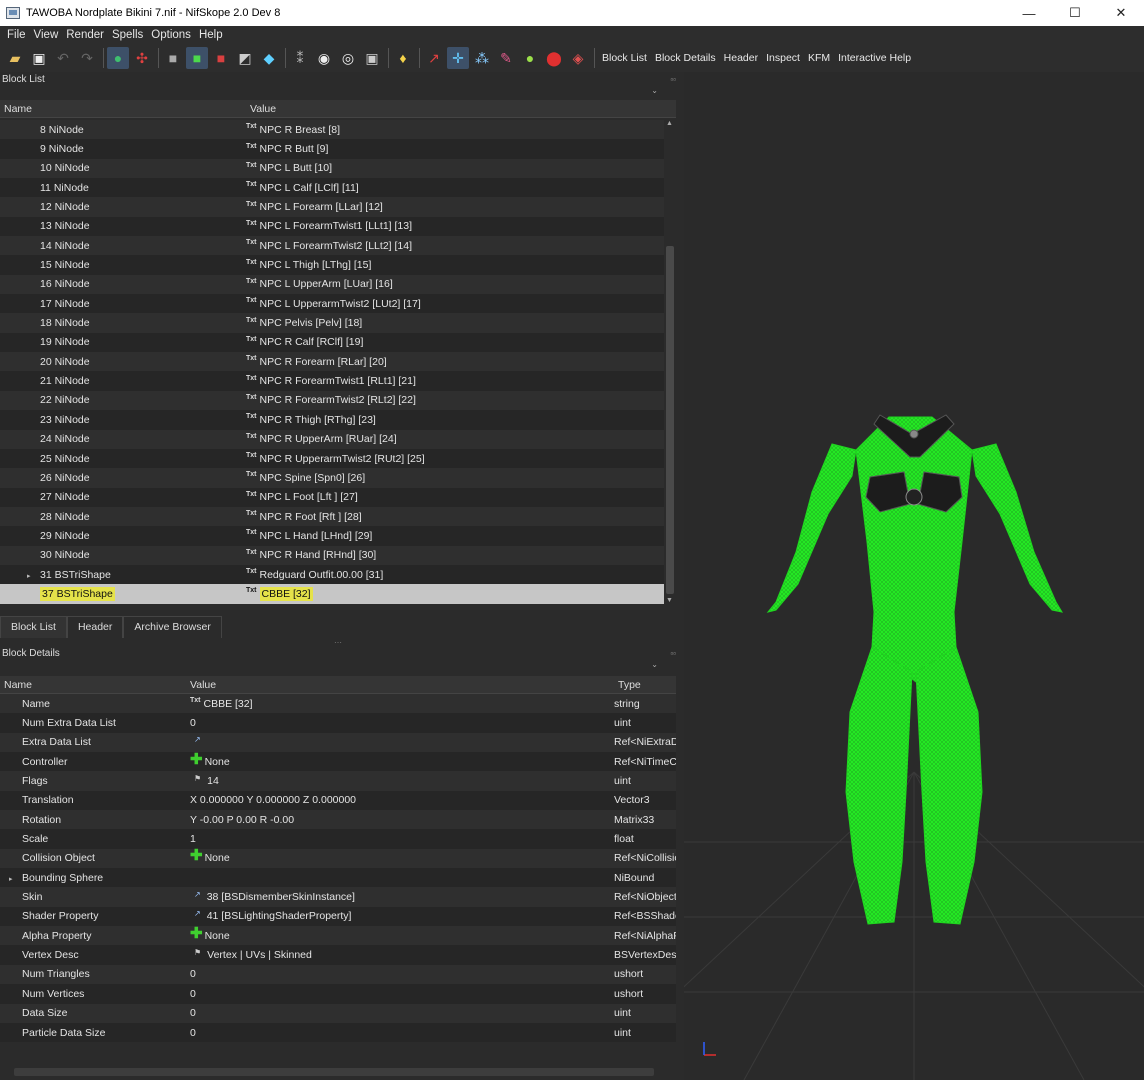  I want to click on detail-row: Alpha Property ✚None Ref<NiAlphaProperty>, so click(338, 936).